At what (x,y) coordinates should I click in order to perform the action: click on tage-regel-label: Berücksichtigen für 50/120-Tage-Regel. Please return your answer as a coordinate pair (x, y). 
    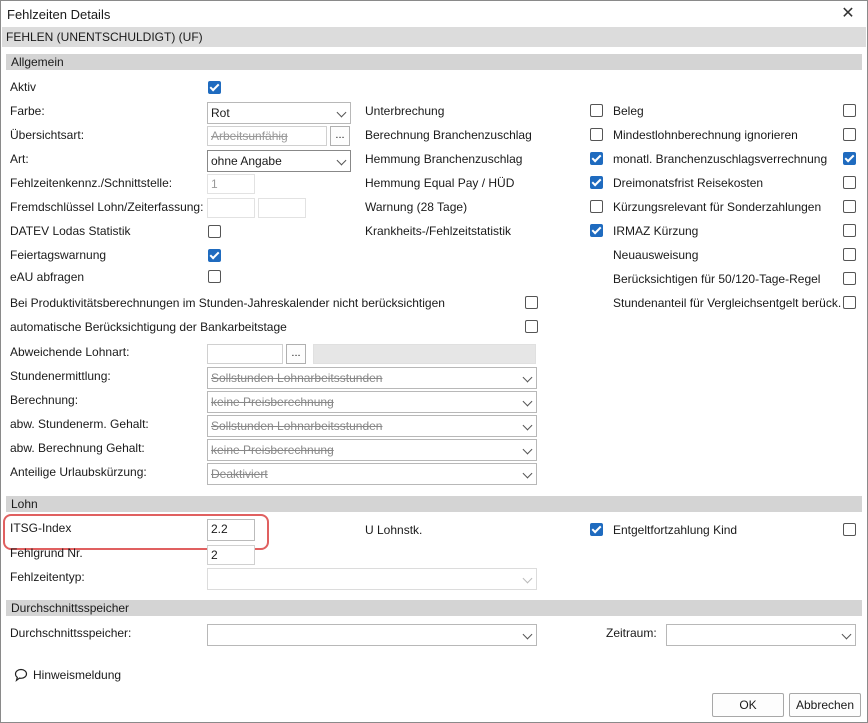
    Looking at the image, I should click on (717, 279).